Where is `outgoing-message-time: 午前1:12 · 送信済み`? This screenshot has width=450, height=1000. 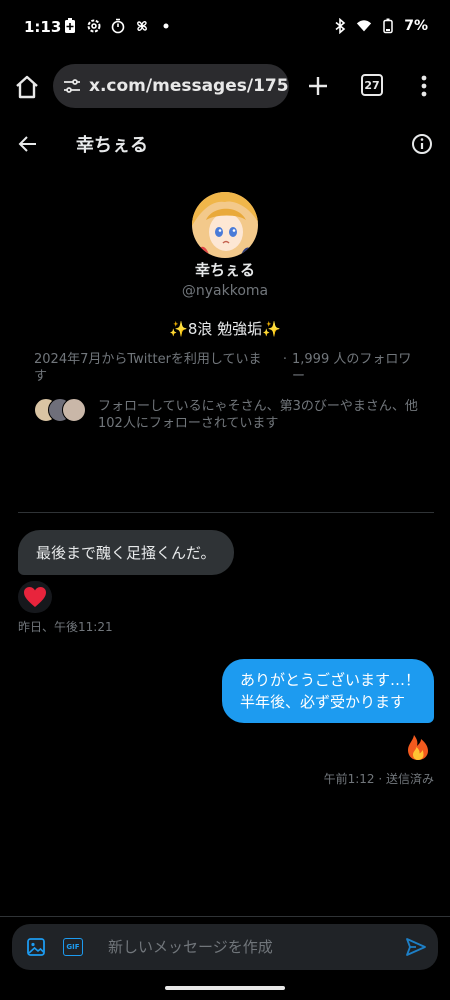 outgoing-message-time: 午前1:12 · 送信済み is located at coordinates (378, 779).